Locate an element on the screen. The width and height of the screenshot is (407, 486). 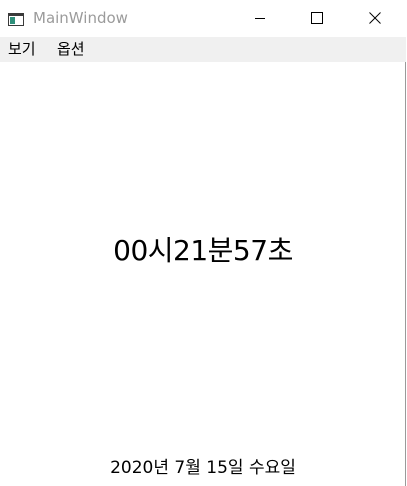
maximize-button is located at coordinates (317, 18).